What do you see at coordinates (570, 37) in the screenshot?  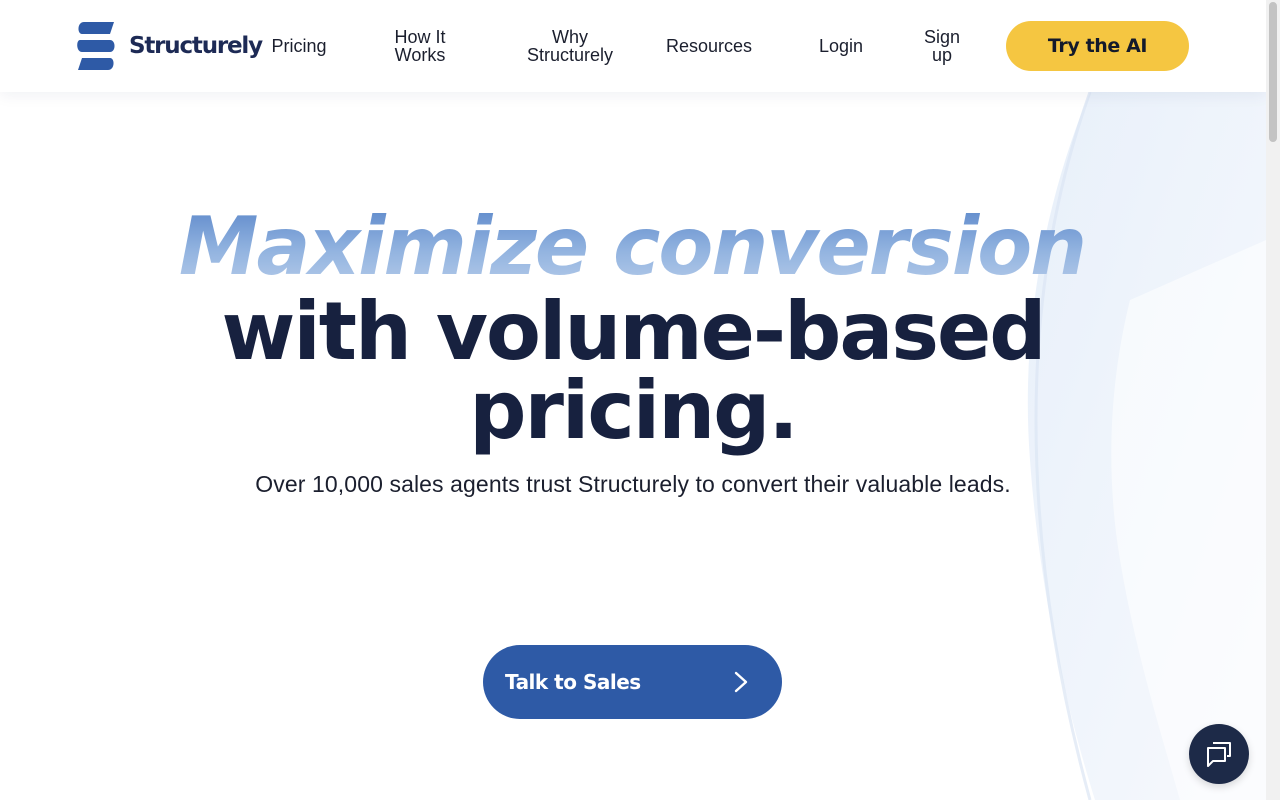 I see `nav-why-structurely-label-line1: Why` at bounding box center [570, 37].